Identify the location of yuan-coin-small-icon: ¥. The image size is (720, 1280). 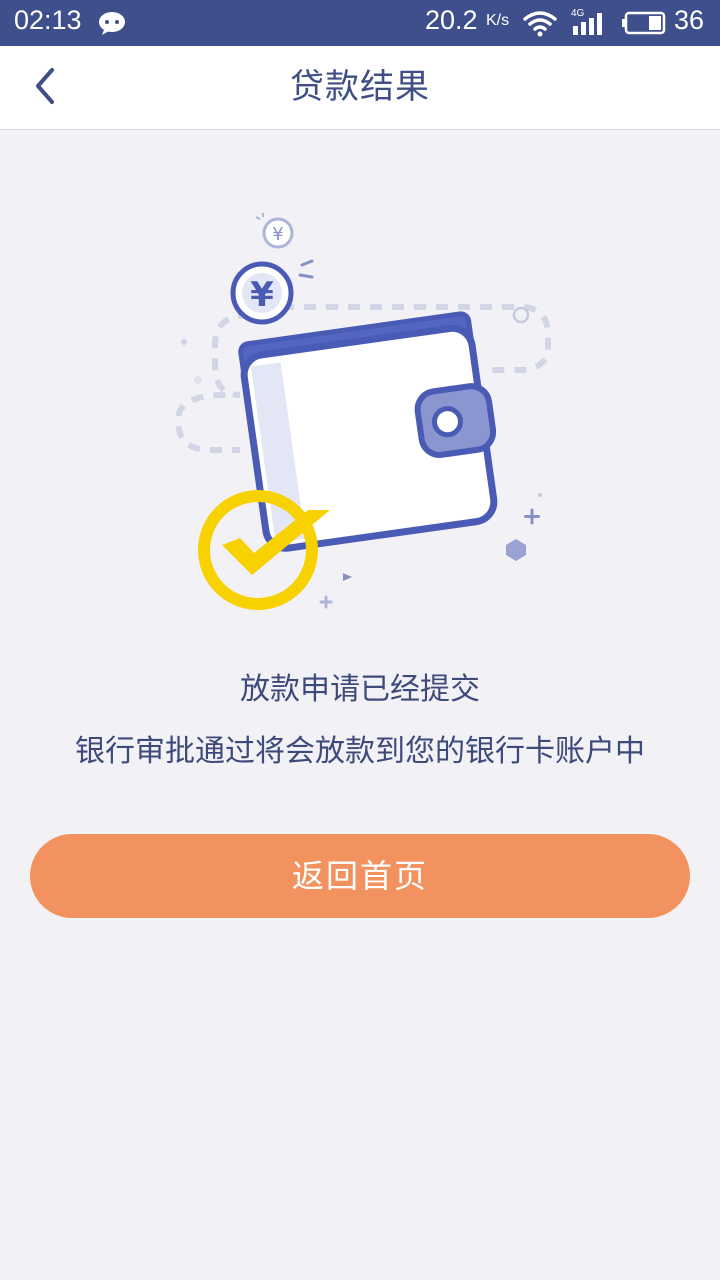
(278, 233).